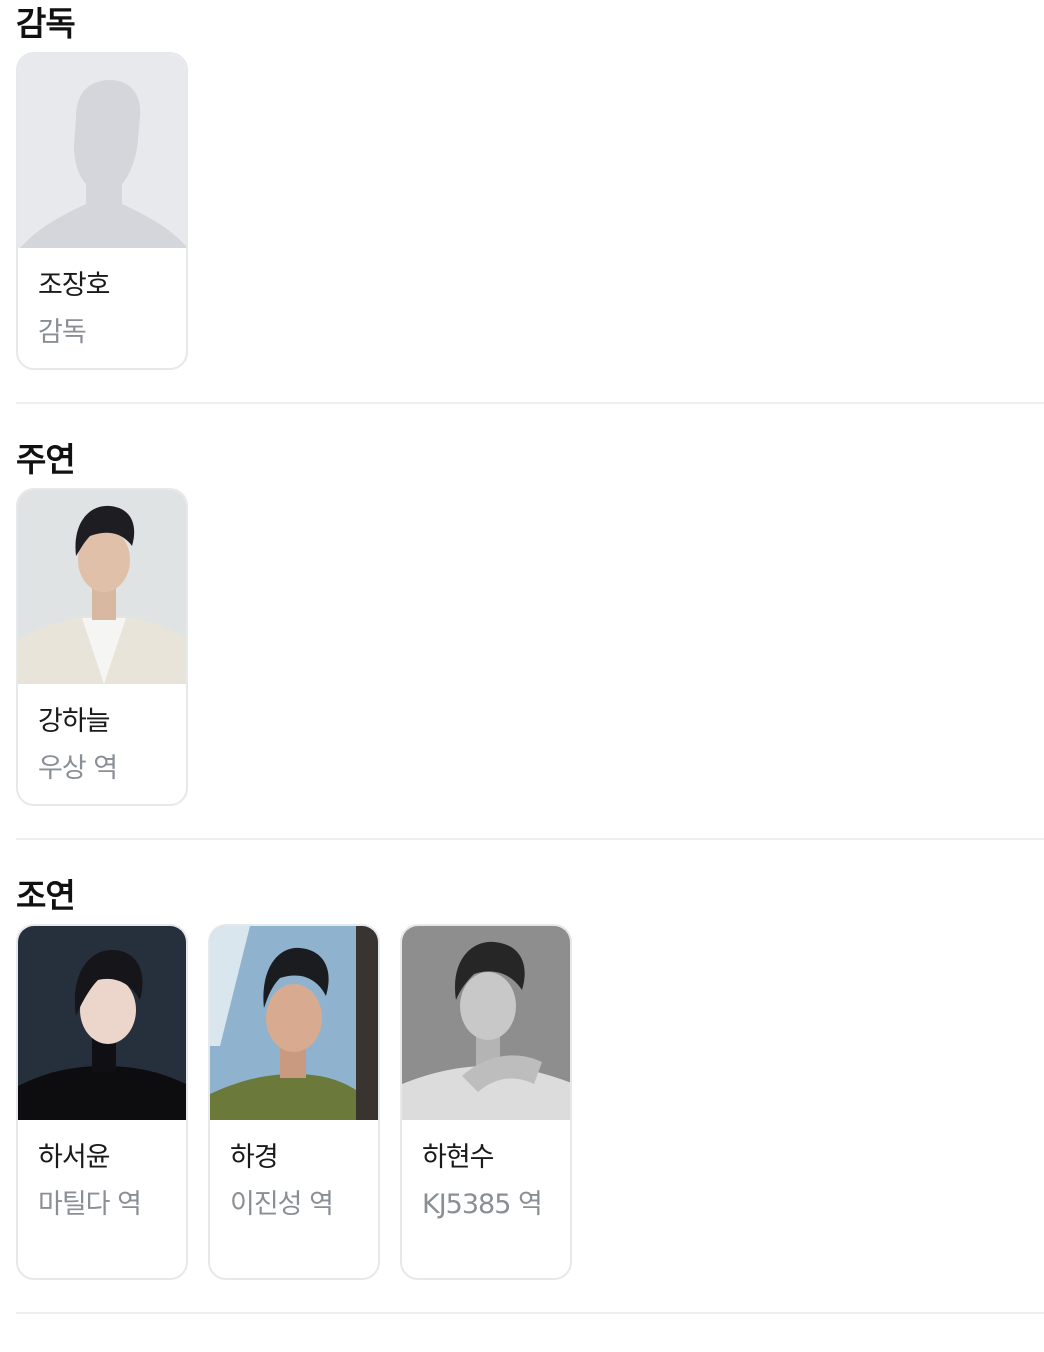 Image resolution: width=1044 pixels, height=1352 pixels. Describe the element at coordinates (458, 1157) in the screenshot. I see `person-name: 하현수` at that location.